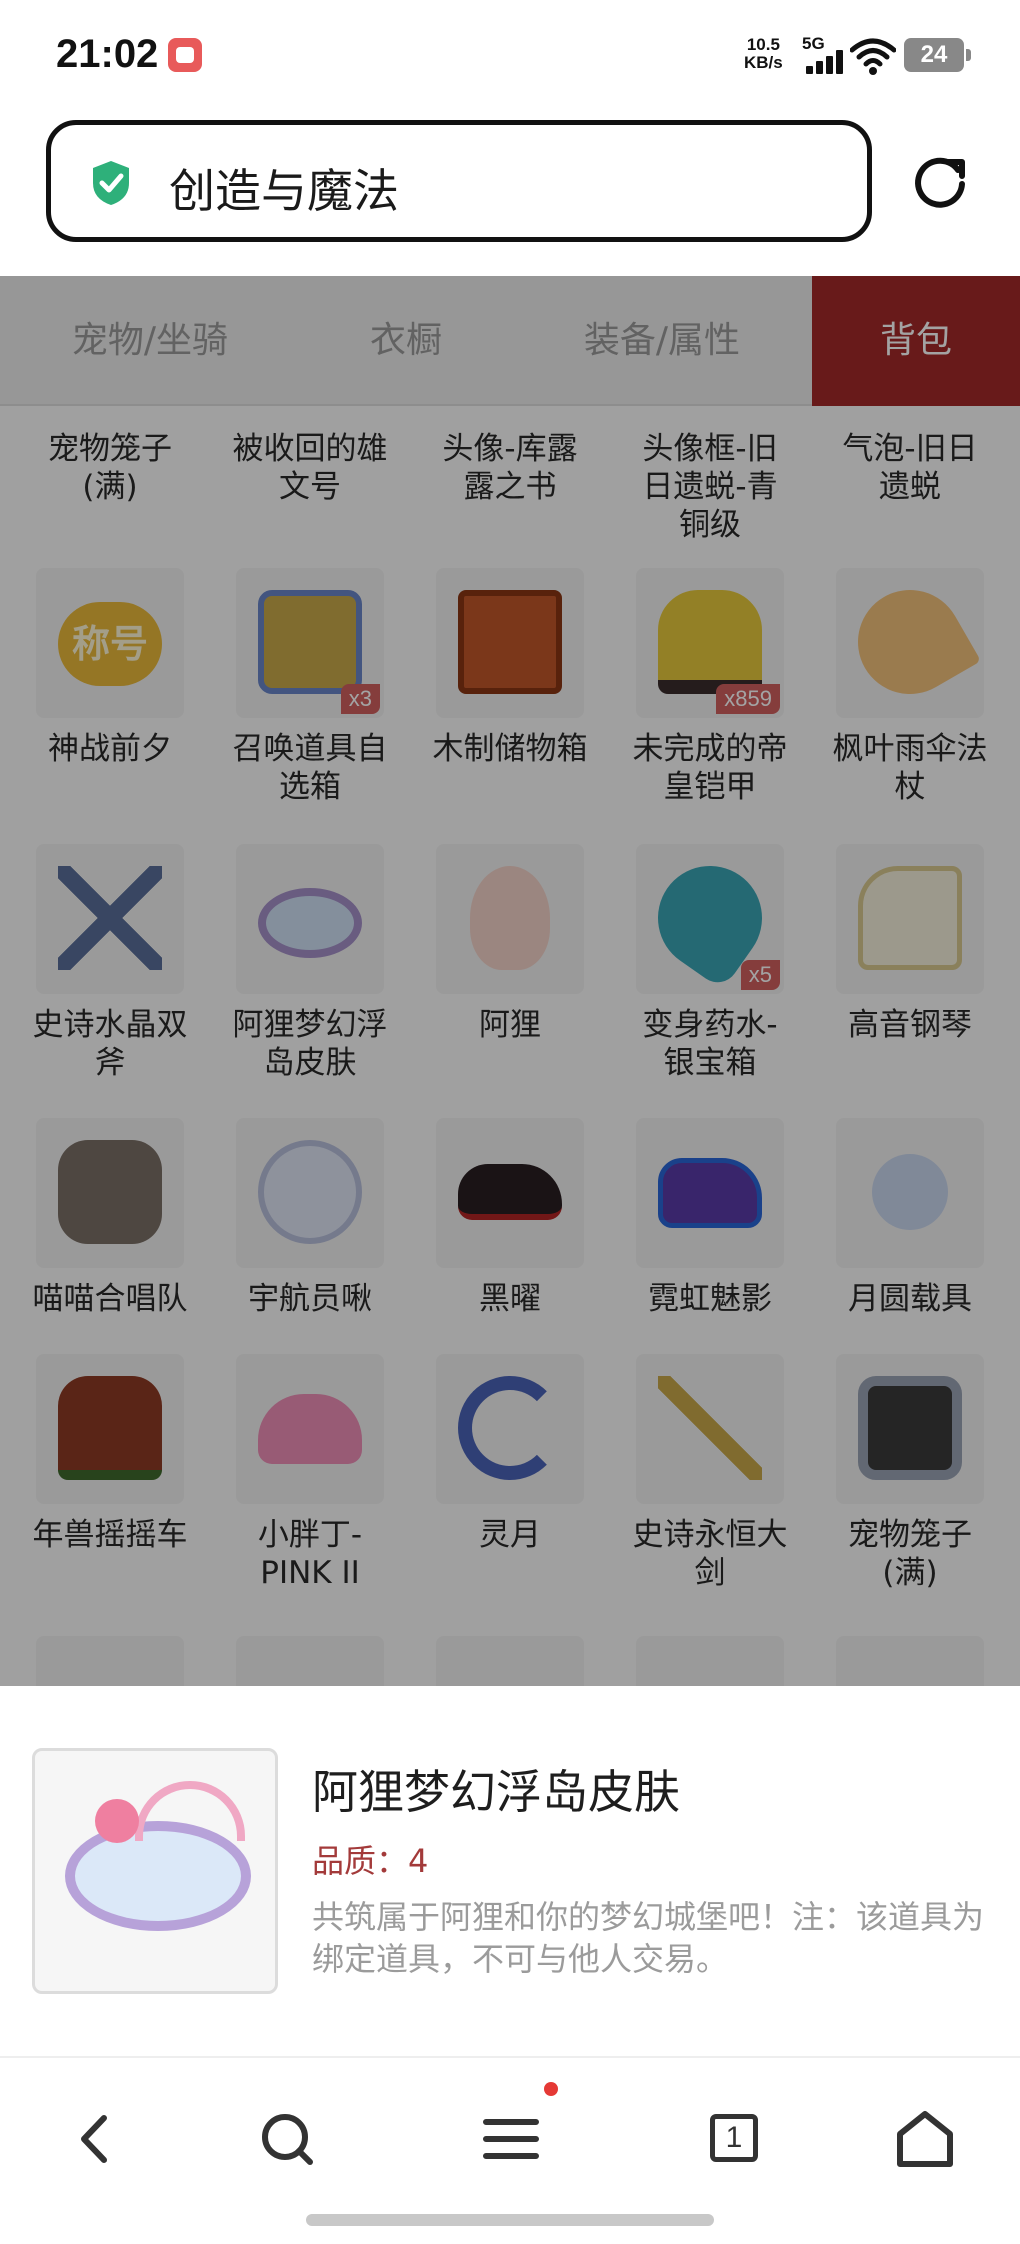 The height and width of the screenshot is (2244, 1020). I want to click on net-speed-unit: KB/s, so click(763, 62).